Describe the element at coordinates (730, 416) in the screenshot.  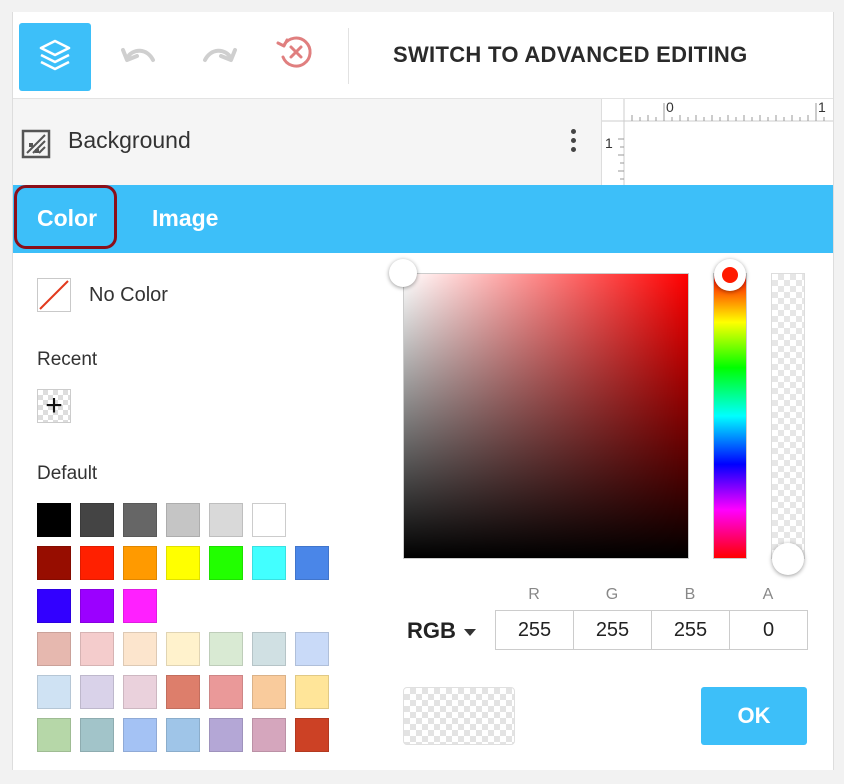
I see `hue-slider` at that location.